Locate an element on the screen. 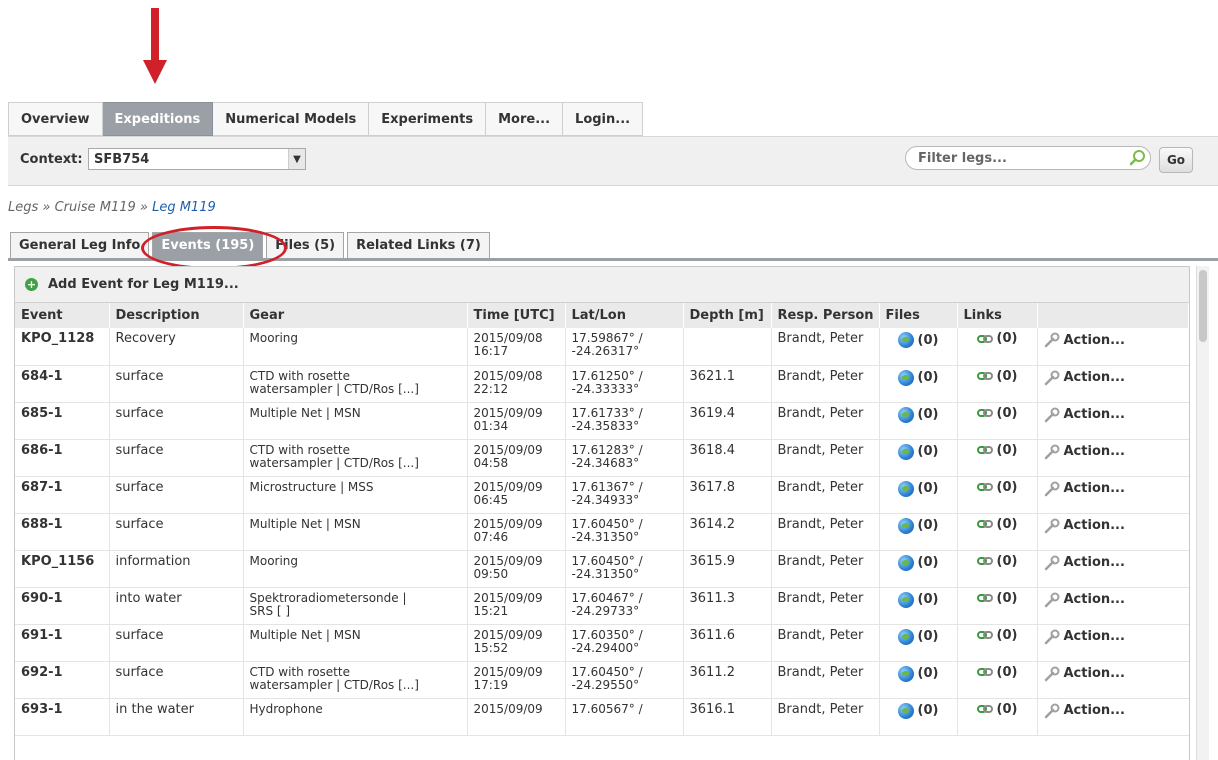 The image size is (1218, 760). context-label: Context: is located at coordinates (51, 159).